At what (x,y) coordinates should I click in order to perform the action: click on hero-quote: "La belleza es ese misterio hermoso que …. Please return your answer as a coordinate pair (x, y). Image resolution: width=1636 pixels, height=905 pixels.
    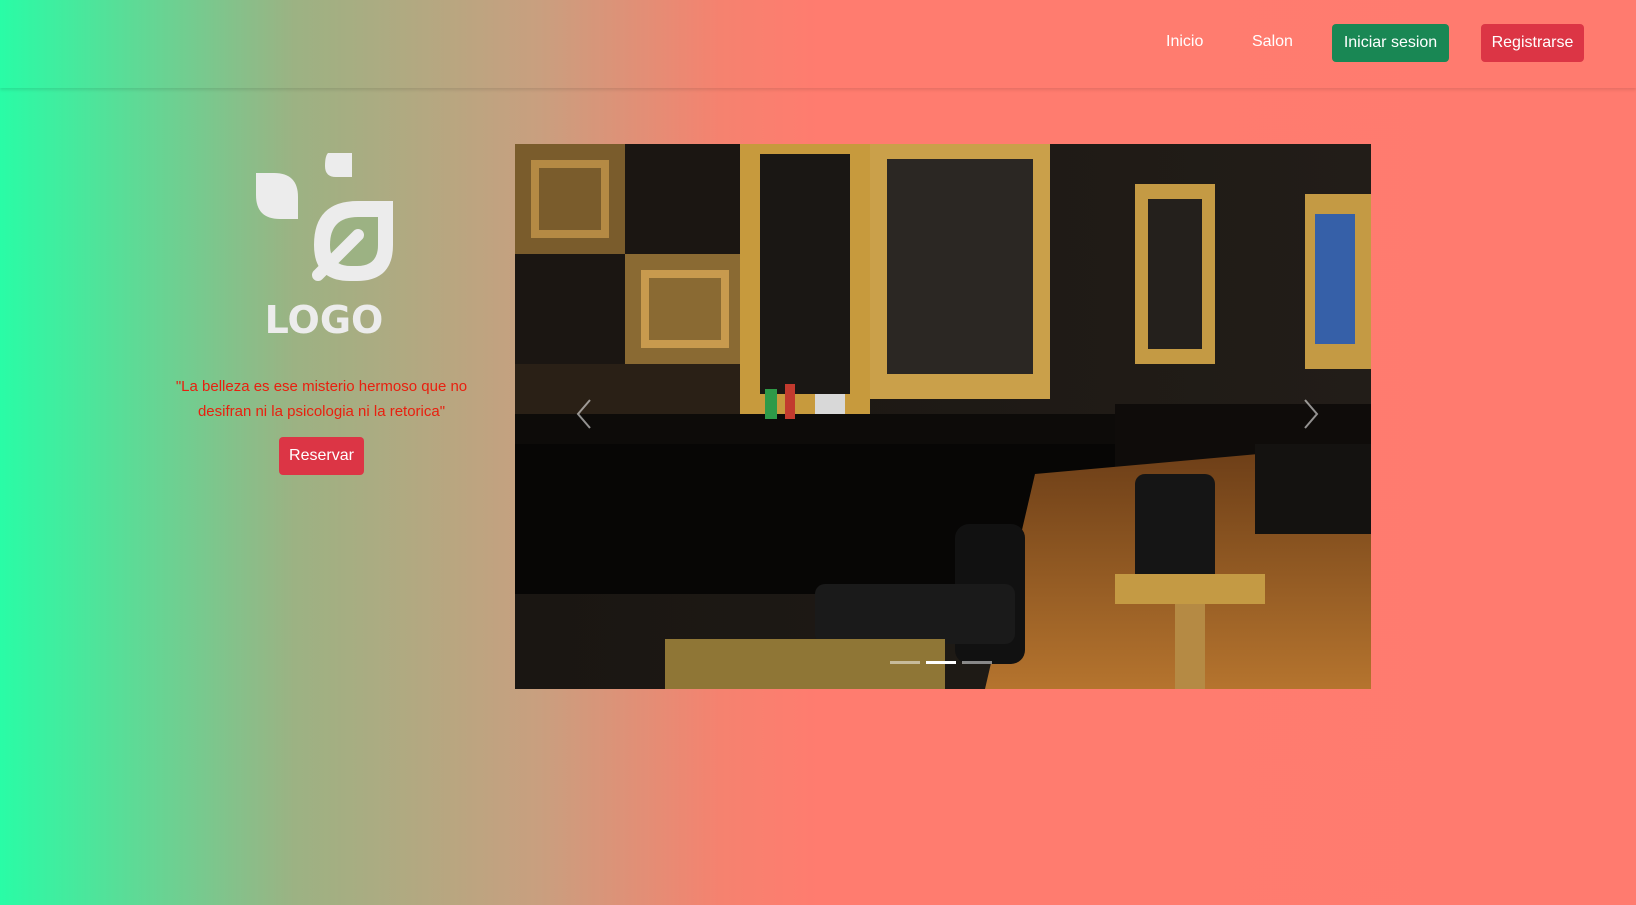
    Looking at the image, I should click on (321, 399).